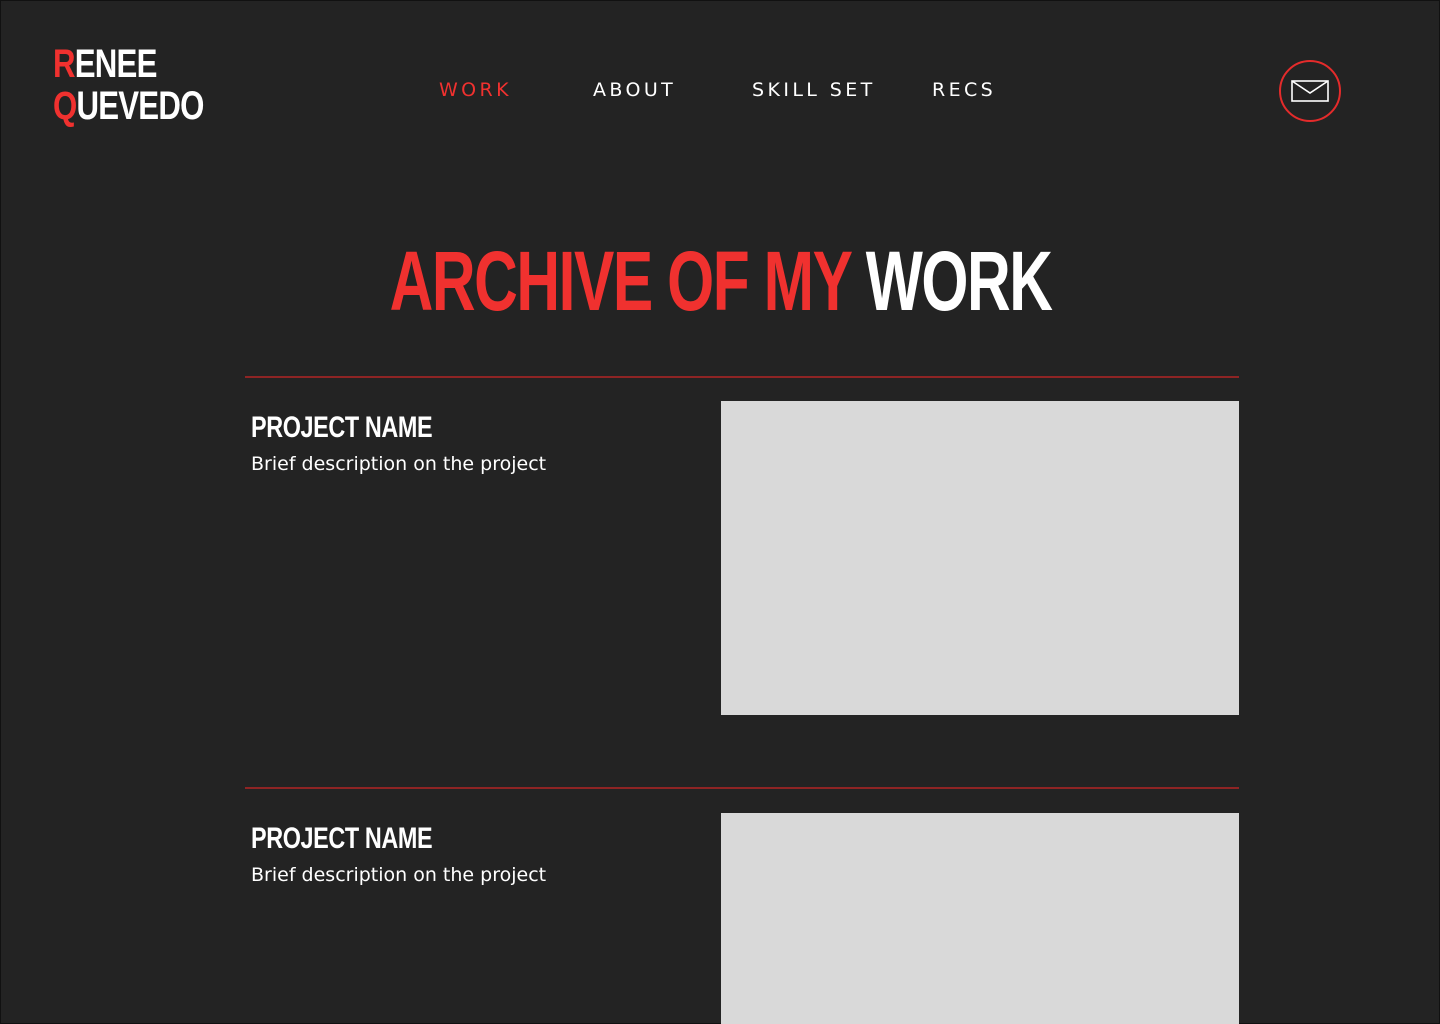 The height and width of the screenshot is (1024, 1440). Describe the element at coordinates (964, 90) in the screenshot. I see `nav-item-recs: RECS` at that location.